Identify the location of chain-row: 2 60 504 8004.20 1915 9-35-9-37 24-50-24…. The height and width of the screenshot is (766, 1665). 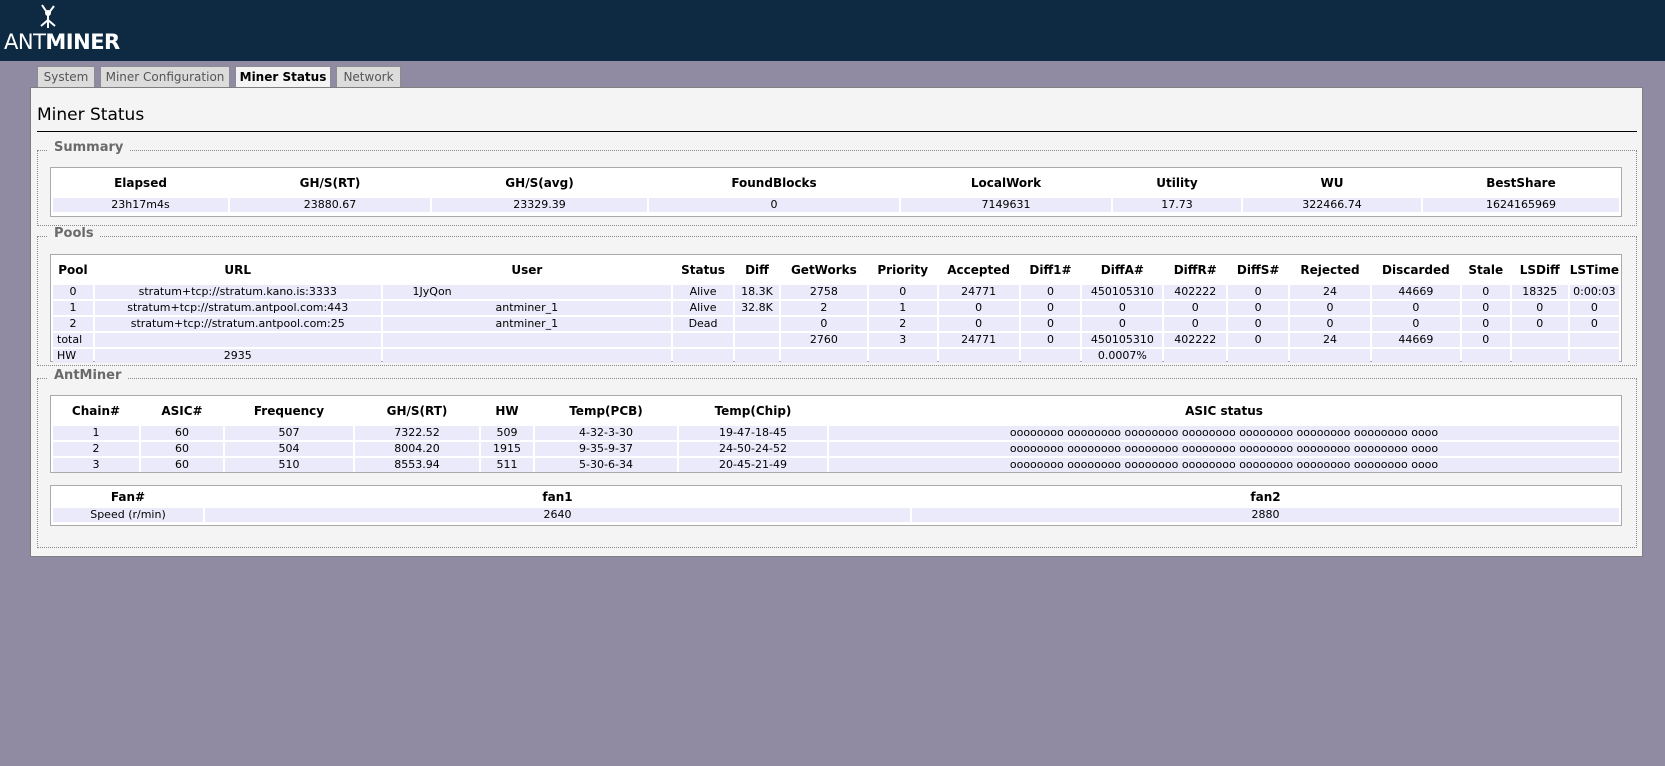
(836, 449).